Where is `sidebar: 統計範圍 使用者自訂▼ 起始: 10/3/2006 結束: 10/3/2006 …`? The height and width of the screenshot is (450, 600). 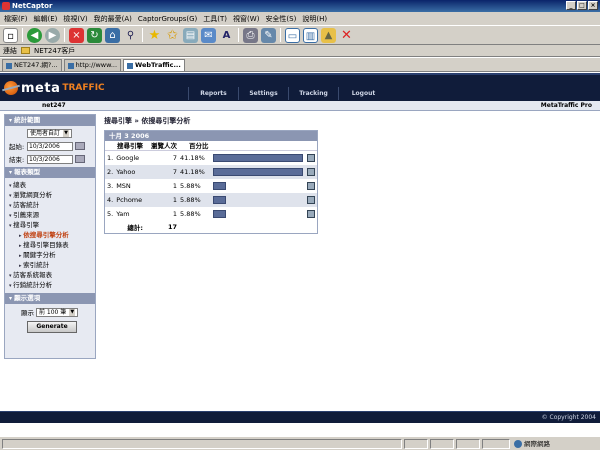 sidebar: 統計範圍 使用者自訂▼ 起始: 10/3/2006 結束: 10/3/2006 … is located at coordinates (50, 236).